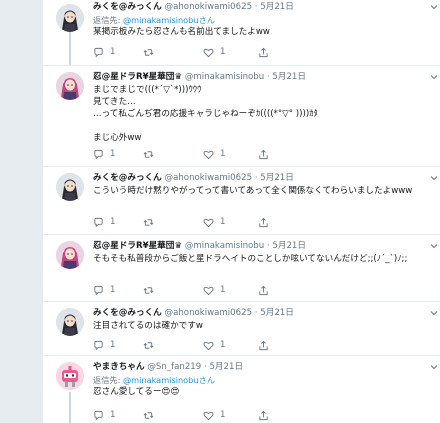 The image size is (440, 423). I want to click on pink-hair-character-icon, so click(70, 86).